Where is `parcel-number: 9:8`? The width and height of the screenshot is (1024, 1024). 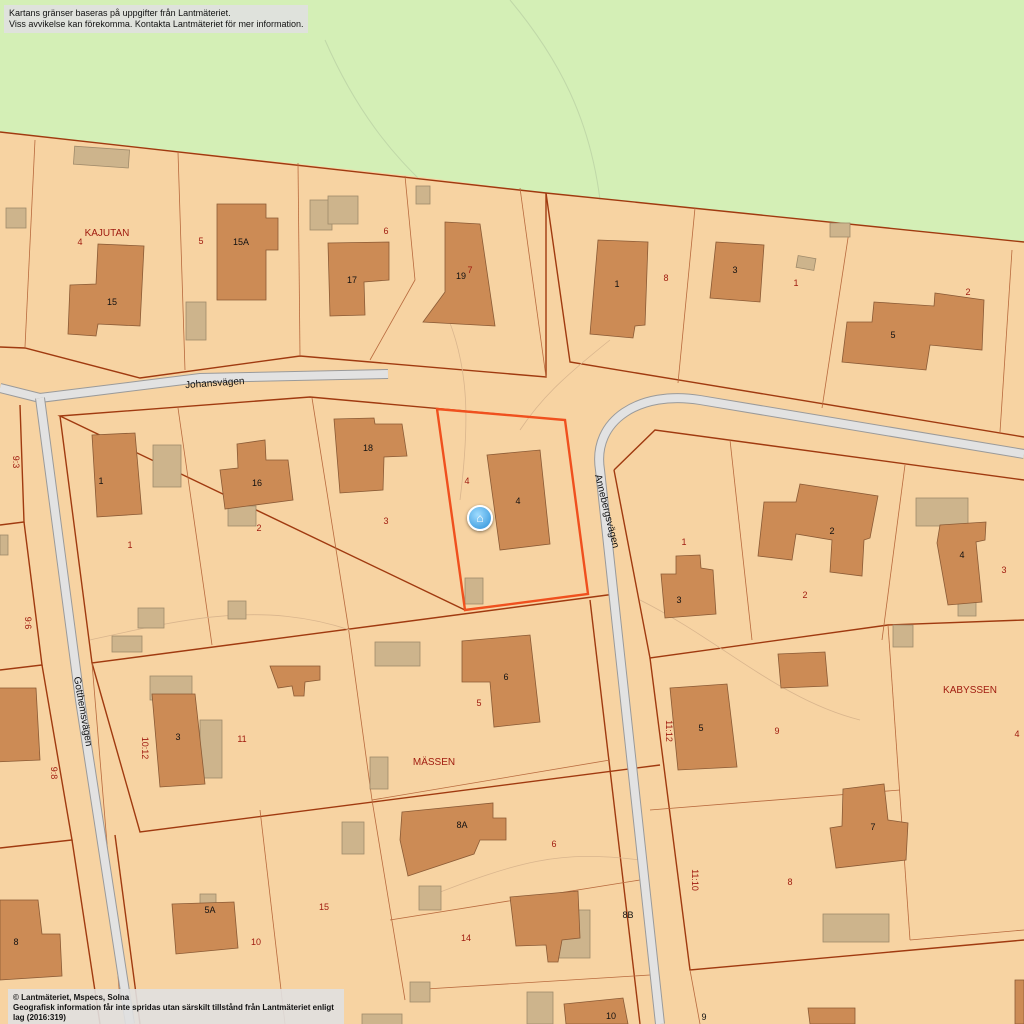
parcel-number: 9:8 is located at coordinates (54, 773).